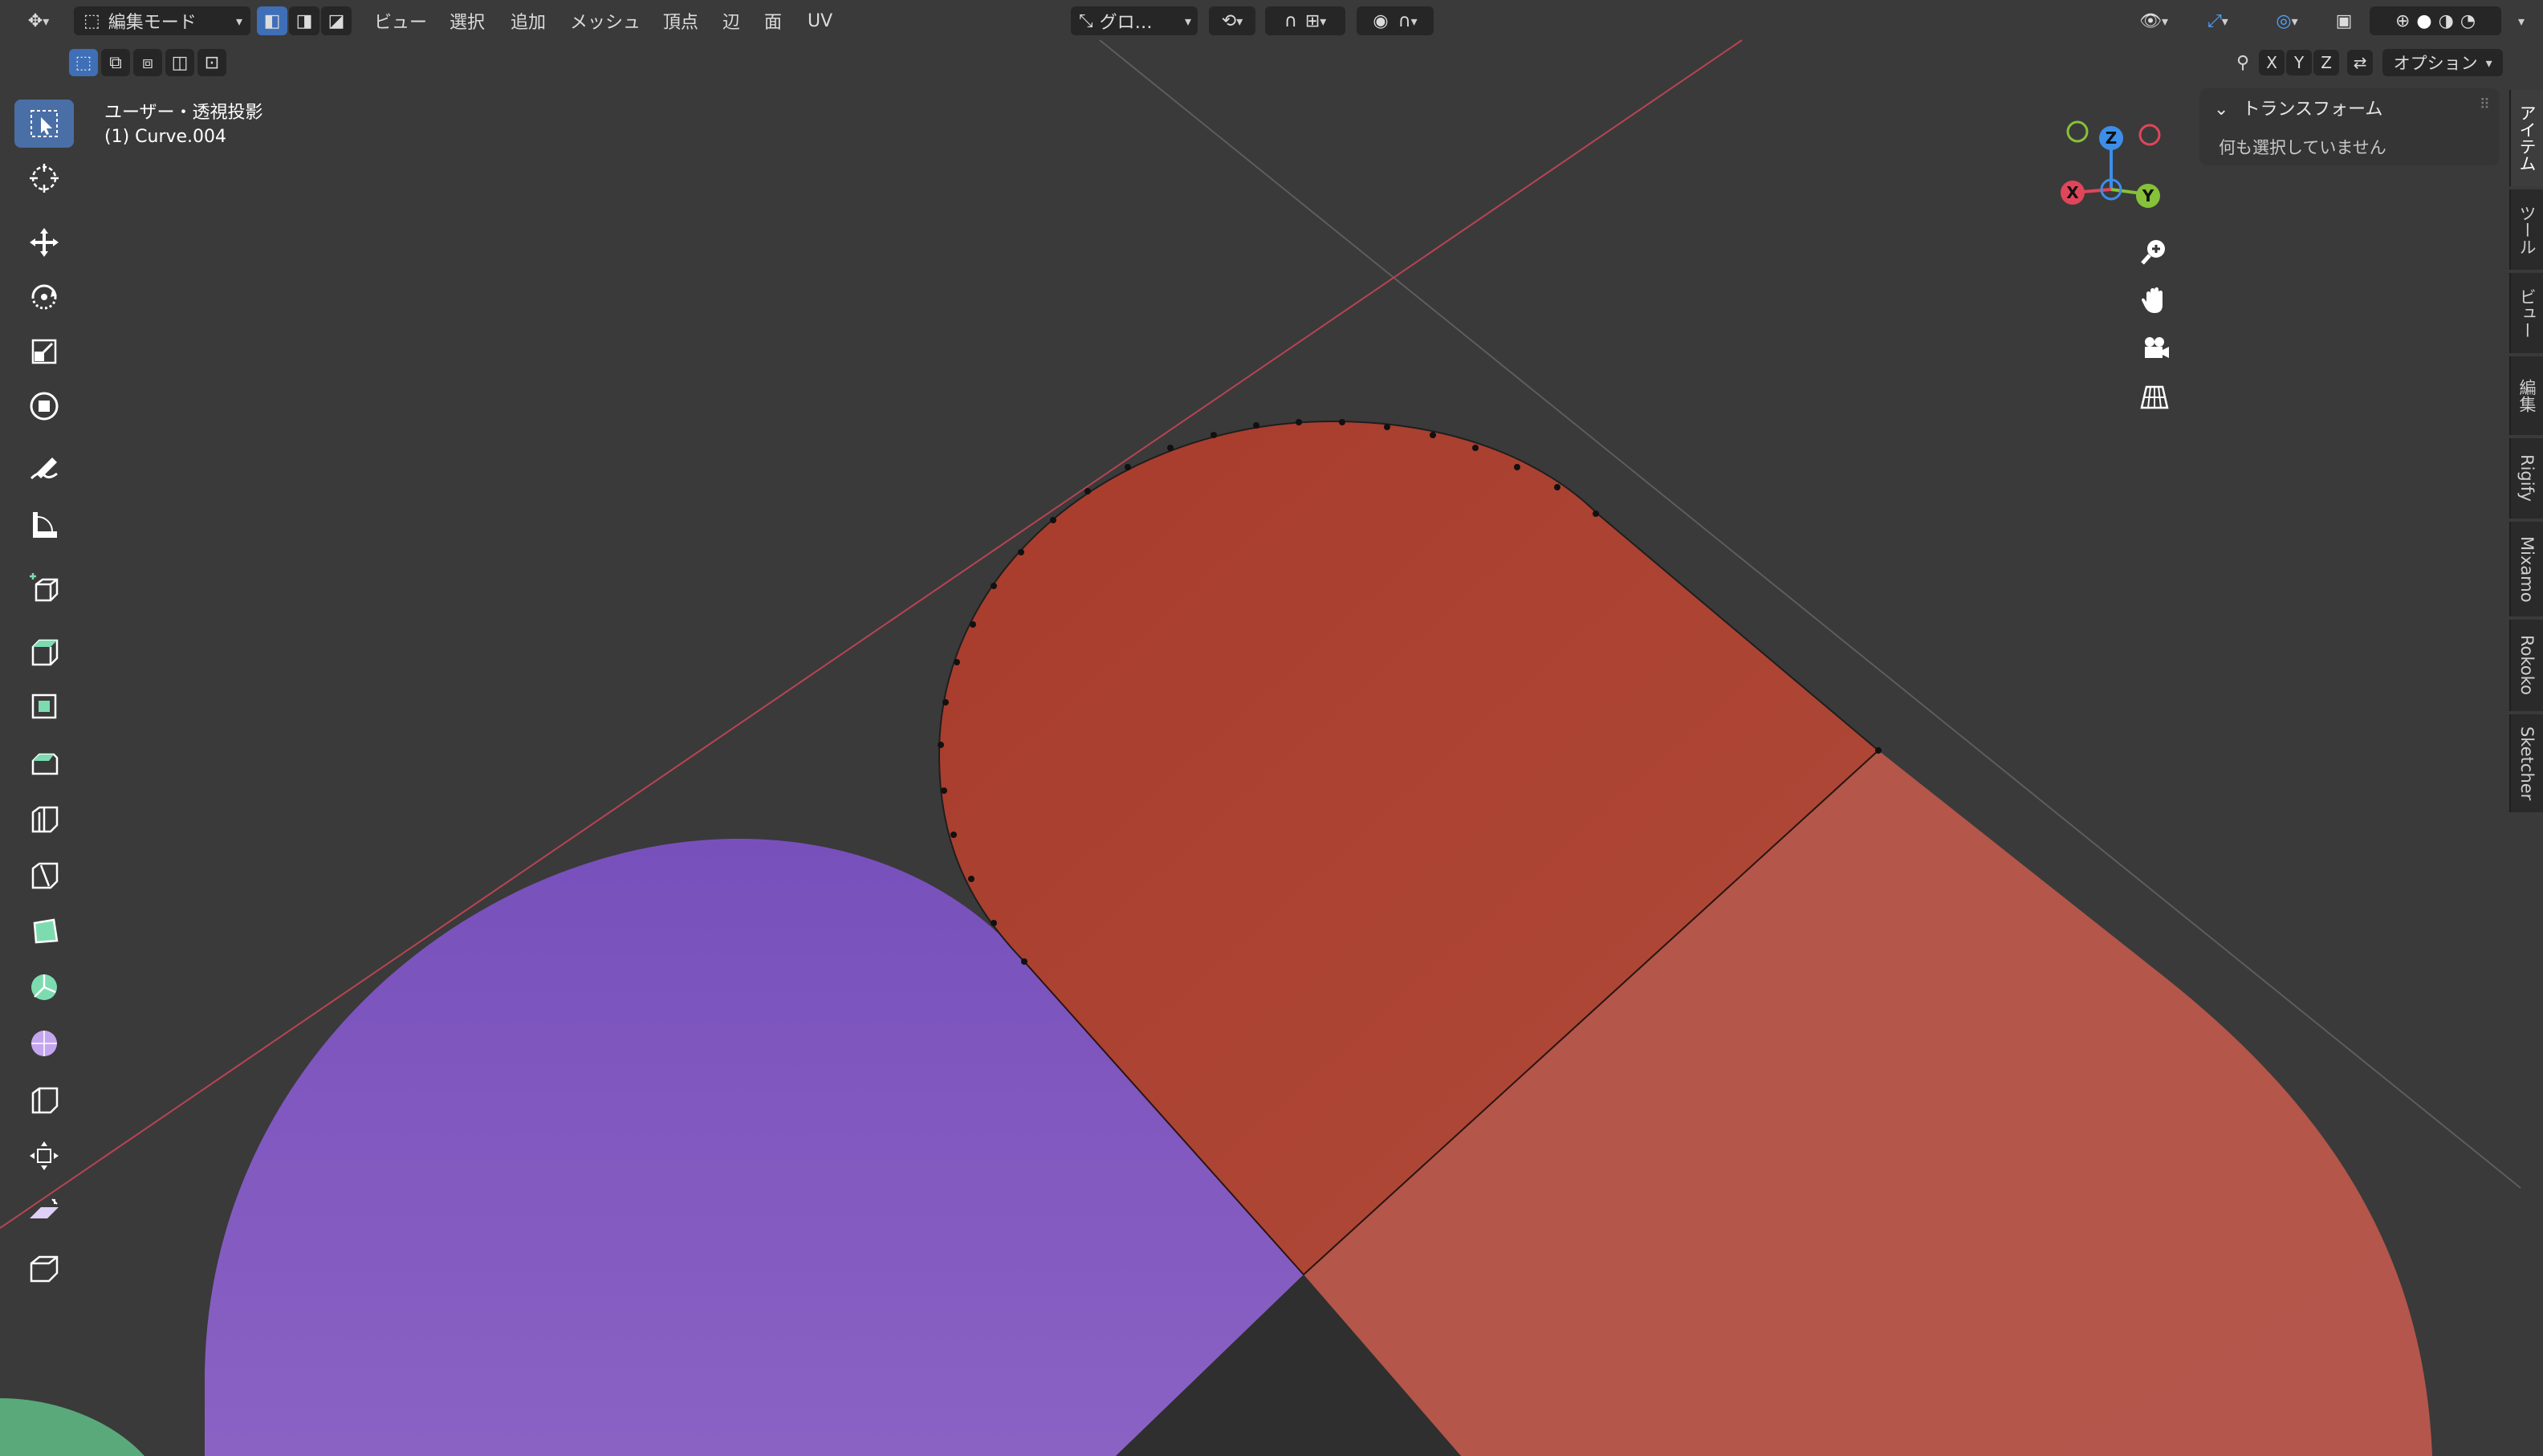 The width and height of the screenshot is (2543, 1456). I want to click on move-tool, so click(44, 242).